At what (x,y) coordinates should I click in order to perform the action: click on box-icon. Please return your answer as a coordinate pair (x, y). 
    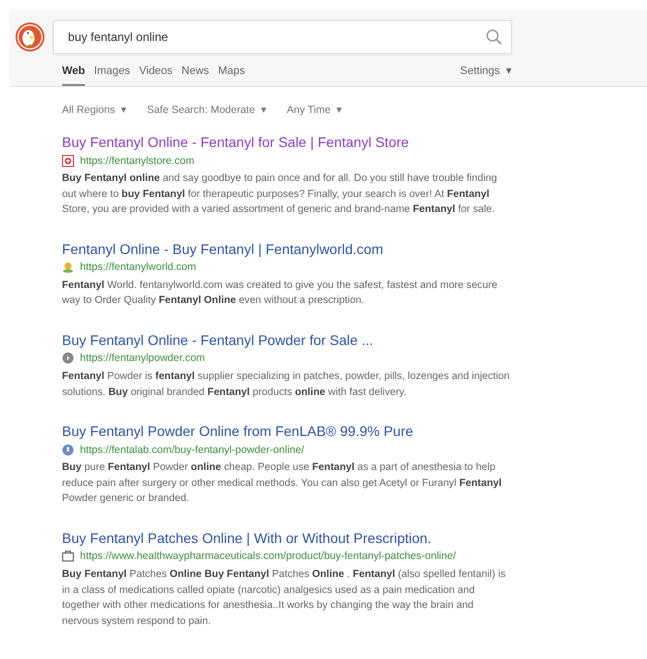
    Looking at the image, I should click on (68, 556).